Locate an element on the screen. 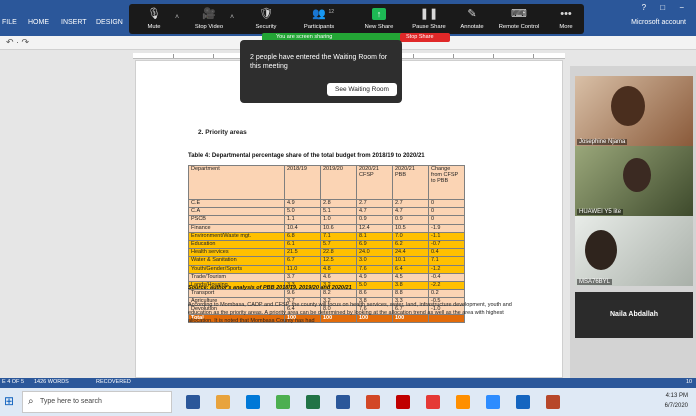 The width and height of the screenshot is (696, 416). value-cell: 10.6 is located at coordinates (338, 228).